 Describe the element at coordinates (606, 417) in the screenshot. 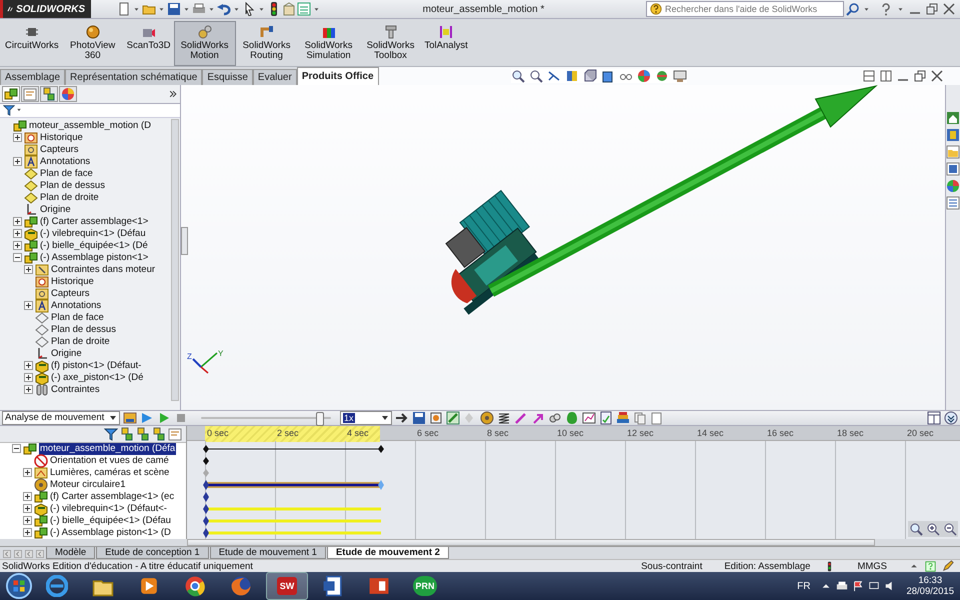

I see `study-properties-icon` at that location.